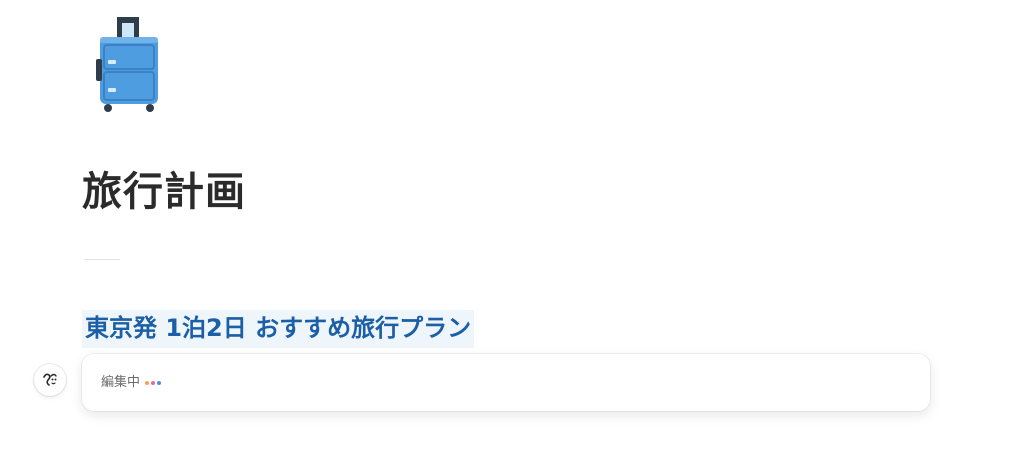 The height and width of the screenshot is (461, 1024). I want to click on ai-avatar, so click(50, 380).